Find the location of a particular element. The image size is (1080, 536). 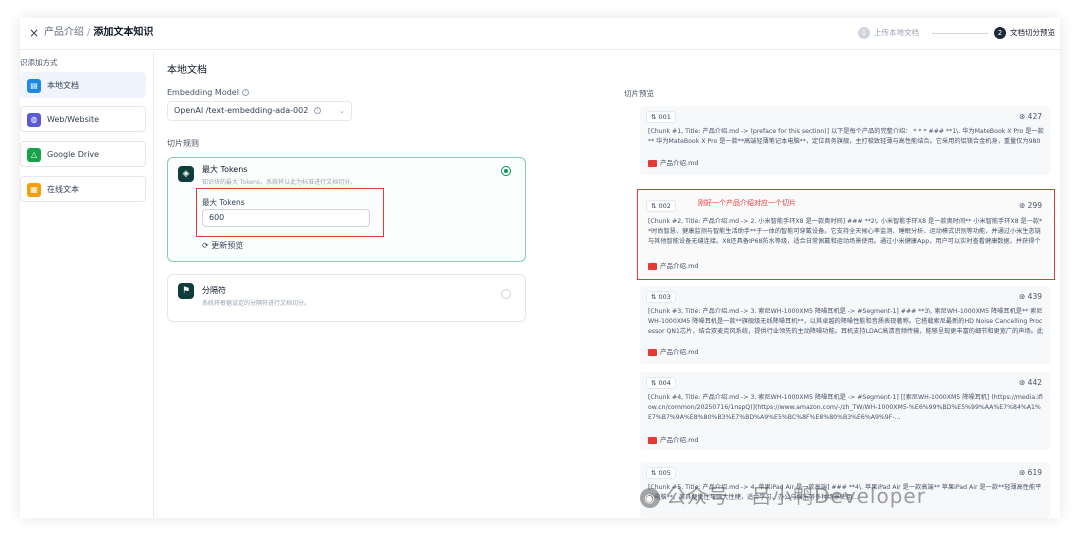

sidebar-title: 识添加方式 is located at coordinates (39, 62).